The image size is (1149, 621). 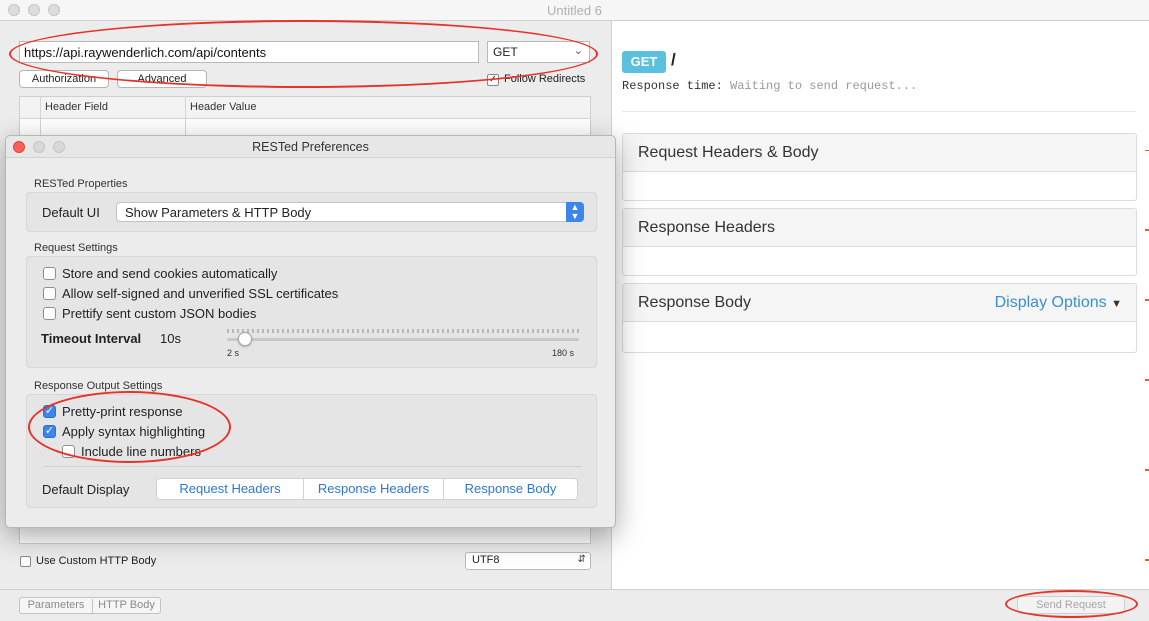 I want to click on body-area, so click(x=305, y=536).